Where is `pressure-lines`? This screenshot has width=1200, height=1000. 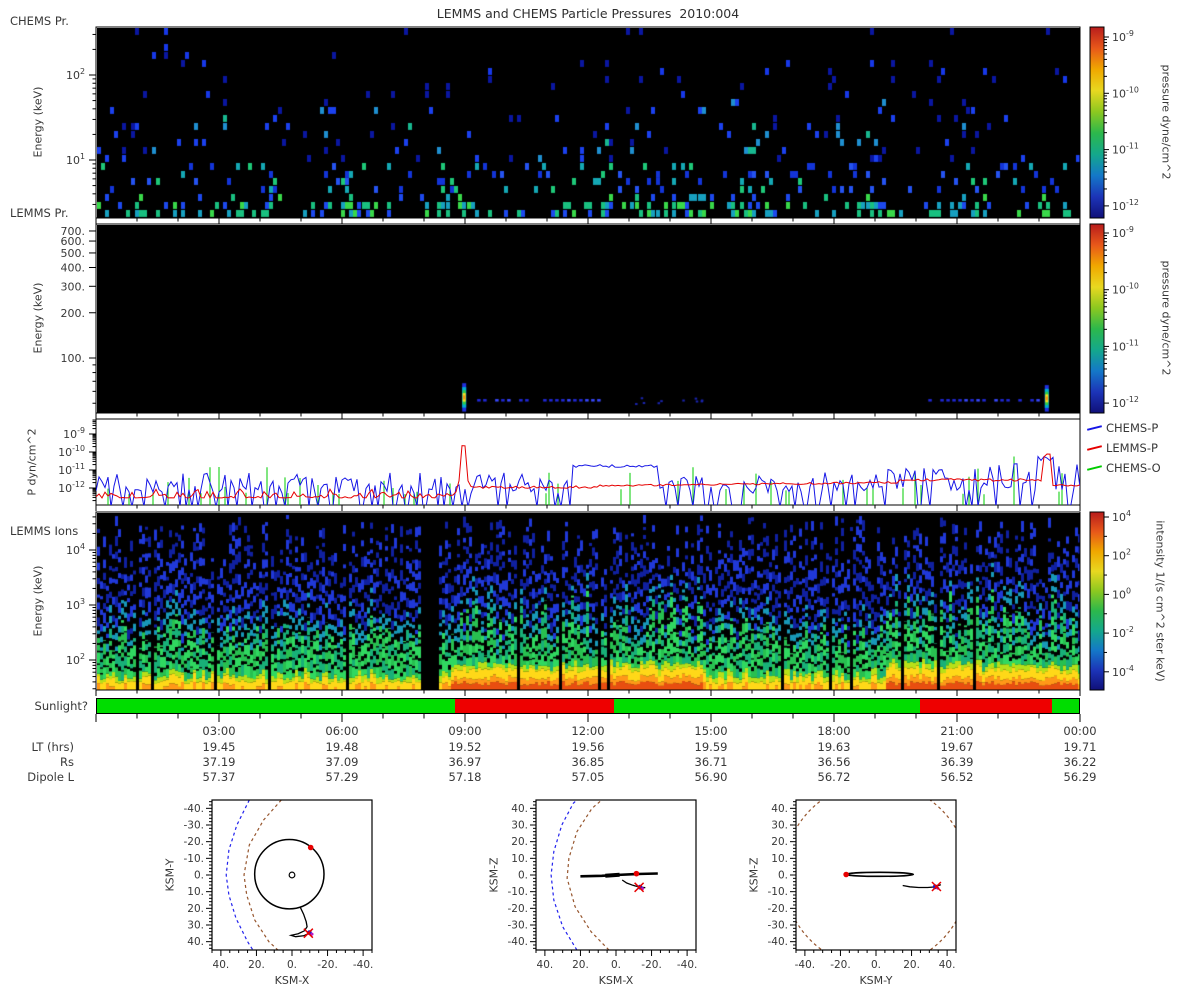
pressure-lines is located at coordinates (588, 475).